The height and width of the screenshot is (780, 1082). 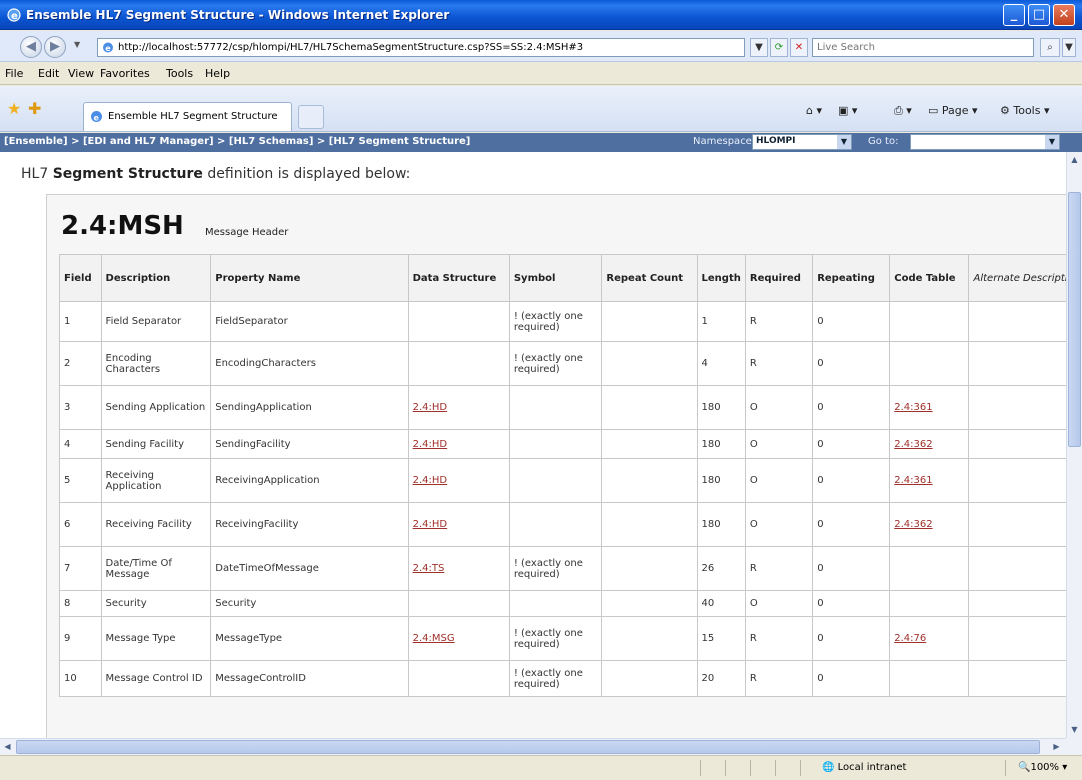 I want to click on cell-description: Message Control ID, so click(x=156, y=678).